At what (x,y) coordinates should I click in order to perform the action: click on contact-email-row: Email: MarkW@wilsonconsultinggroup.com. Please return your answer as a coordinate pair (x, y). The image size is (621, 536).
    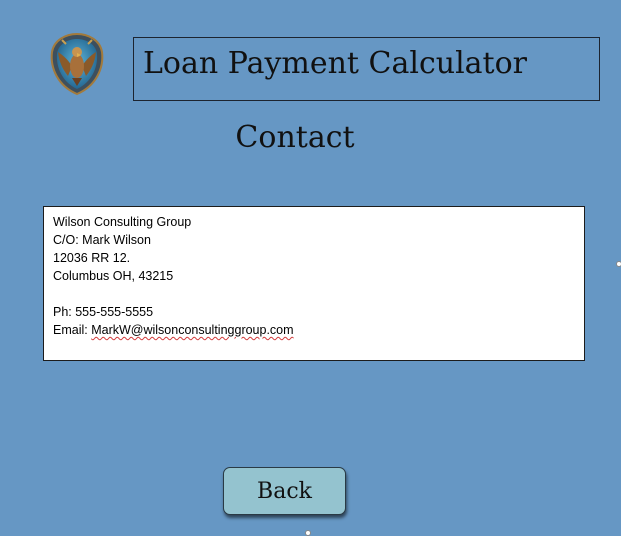
    Looking at the image, I should click on (314, 330).